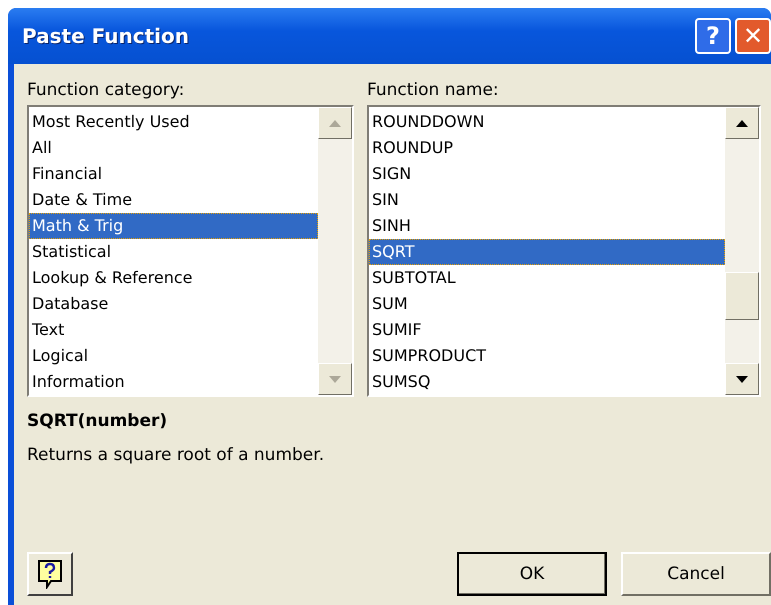 The height and width of the screenshot is (605, 771). What do you see at coordinates (106, 90) in the screenshot?
I see `list-label: Function category:` at bounding box center [106, 90].